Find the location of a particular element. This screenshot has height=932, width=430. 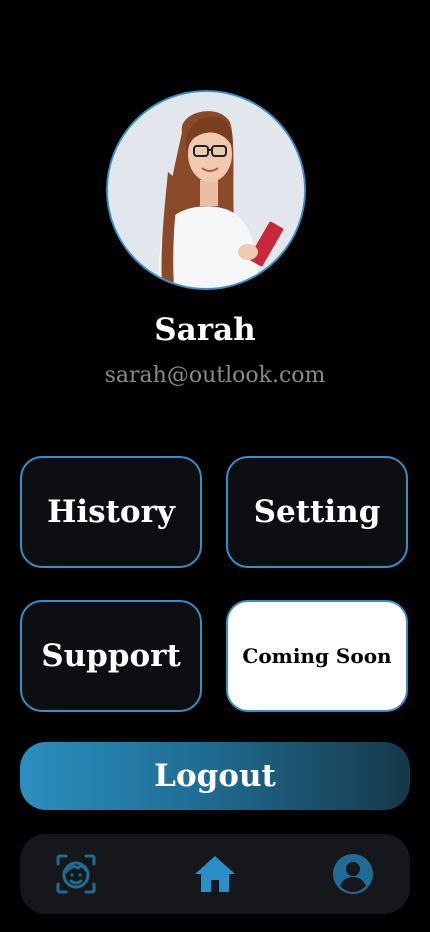

support-button: Support is located at coordinates (111, 656).